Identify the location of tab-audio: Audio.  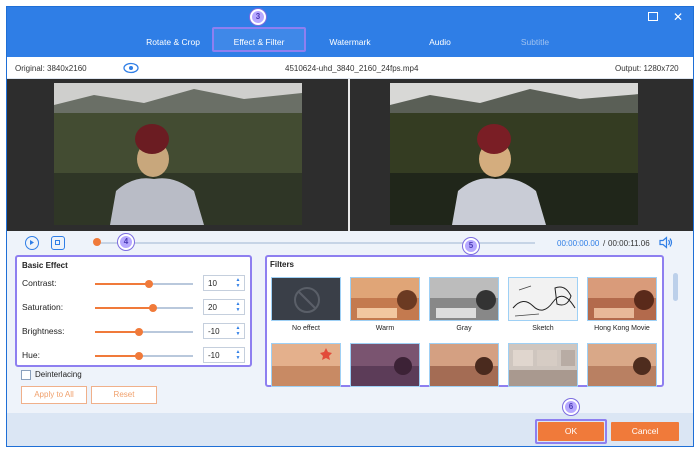
(440, 44).